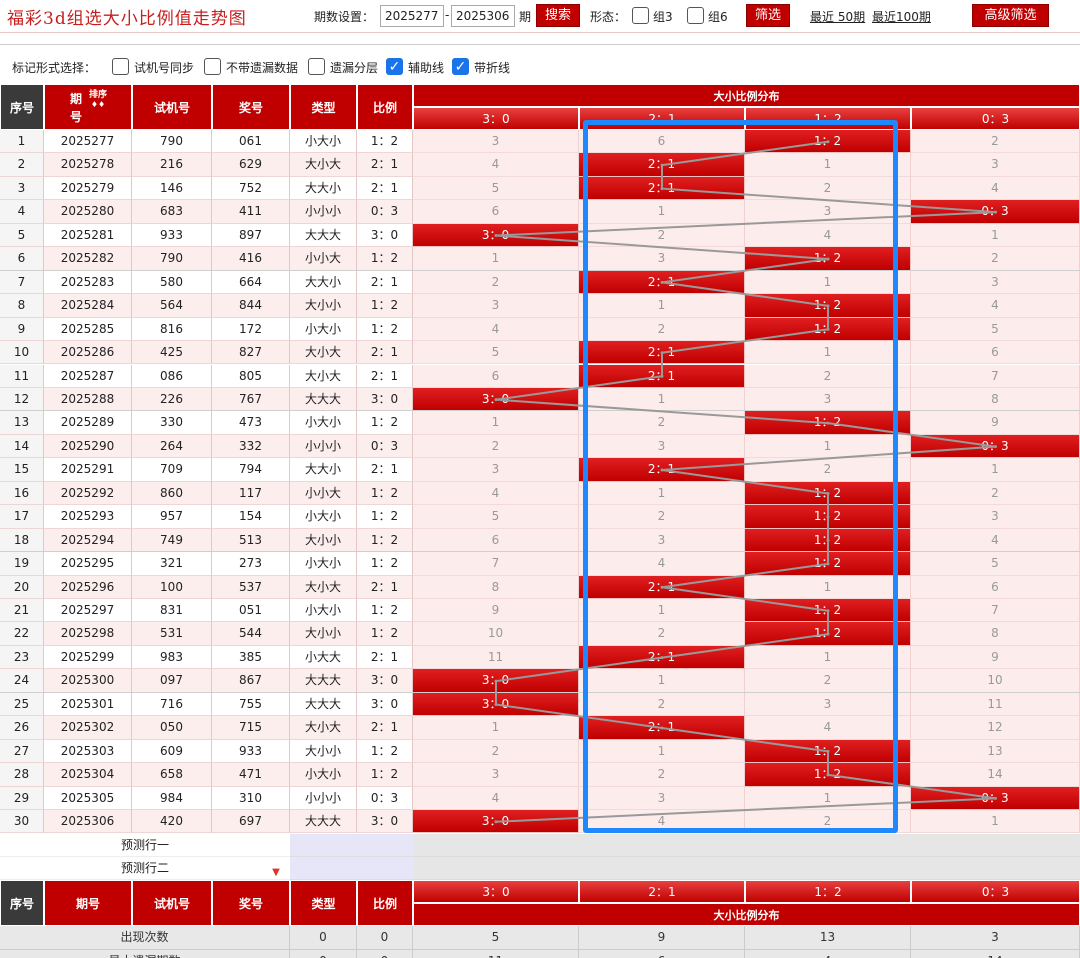 Image resolution: width=1080 pixels, height=958 pixels. Describe the element at coordinates (837, 16) in the screenshot. I see `recent-50-link: 最近 50期` at that location.